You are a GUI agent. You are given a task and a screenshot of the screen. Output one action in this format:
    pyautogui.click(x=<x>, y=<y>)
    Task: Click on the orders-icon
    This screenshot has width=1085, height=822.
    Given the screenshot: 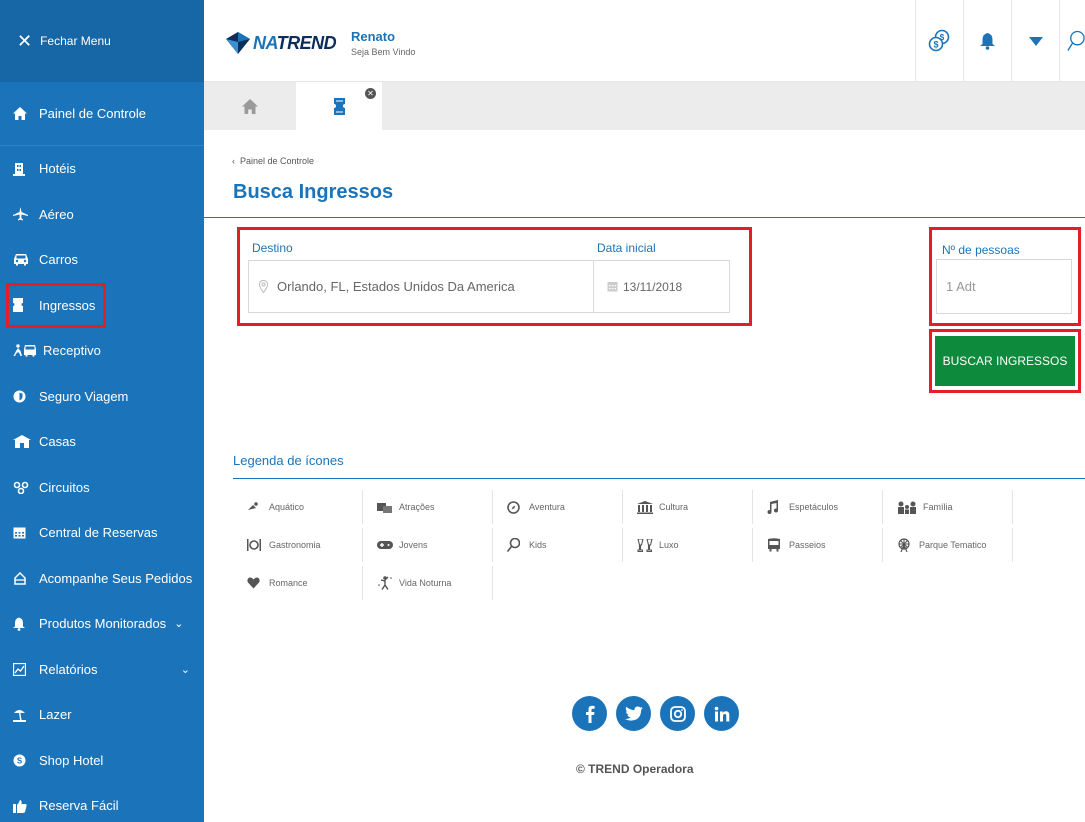 What is the action you would take?
    pyautogui.click(x=24, y=578)
    